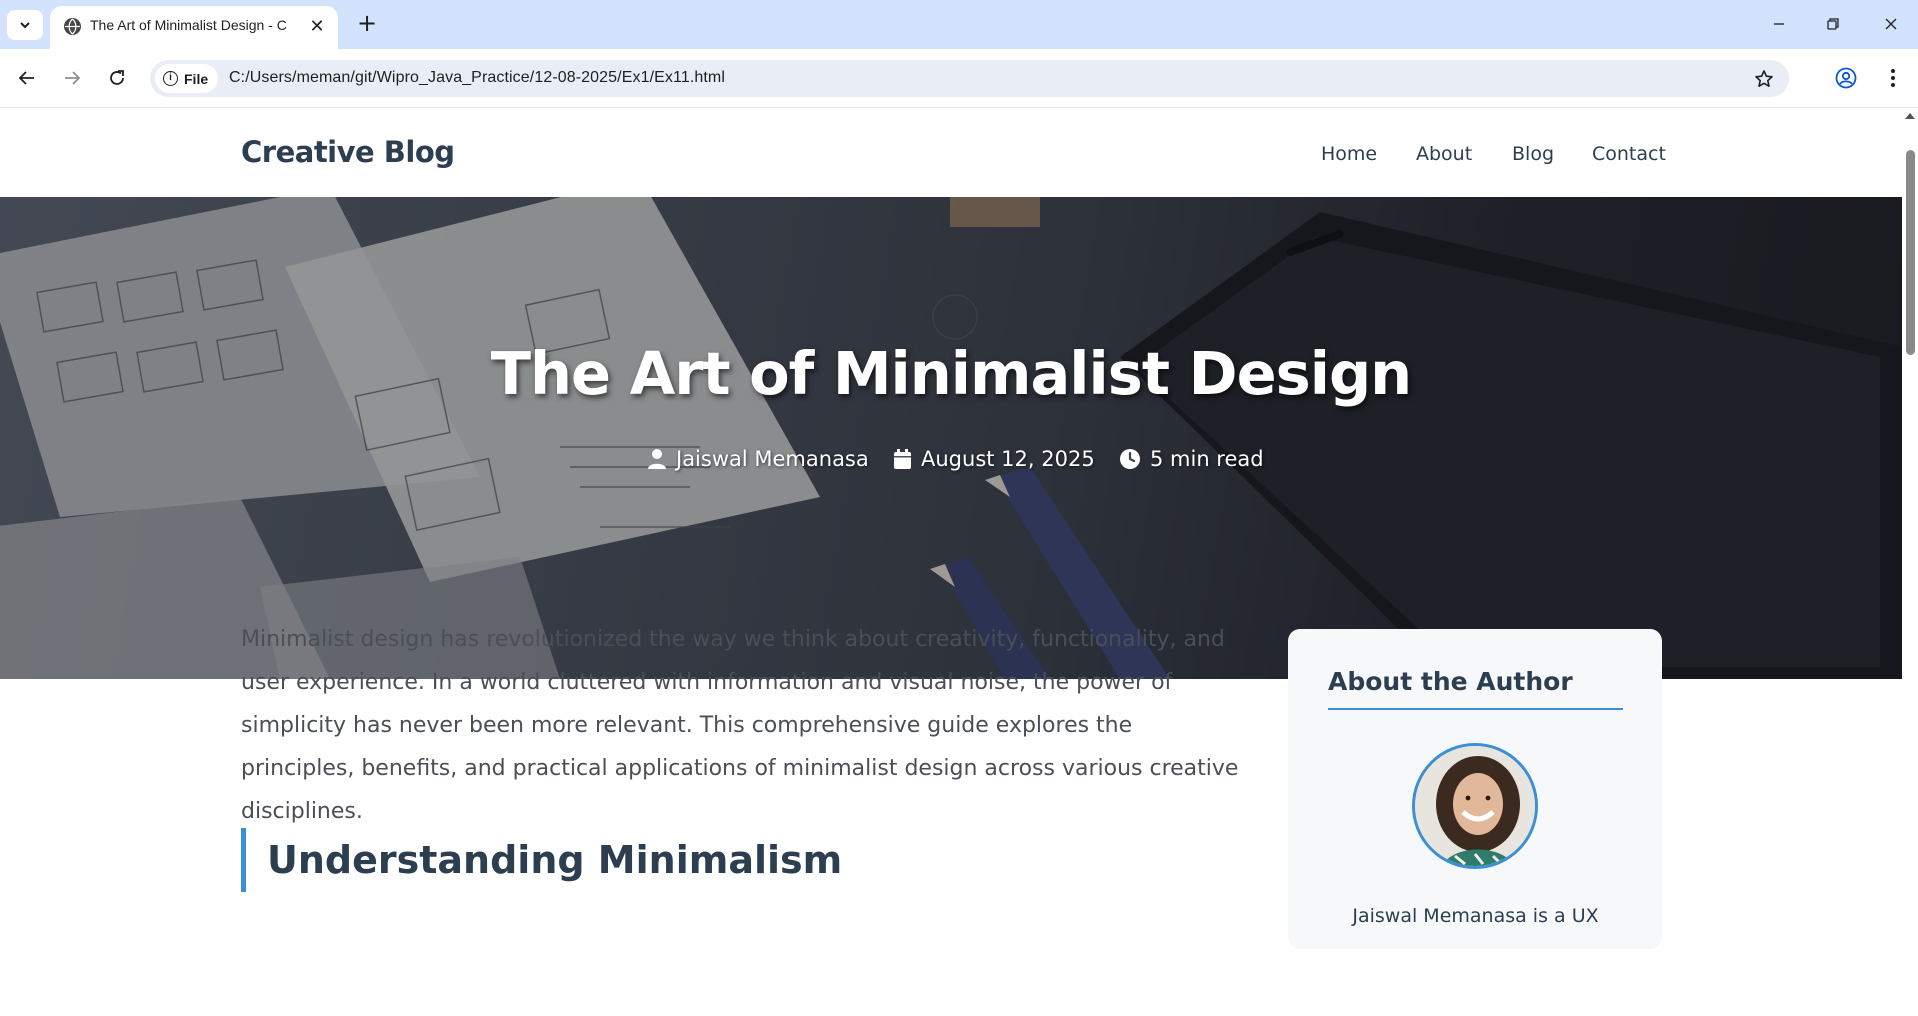  I want to click on sidebar-divider, so click(1475, 709).